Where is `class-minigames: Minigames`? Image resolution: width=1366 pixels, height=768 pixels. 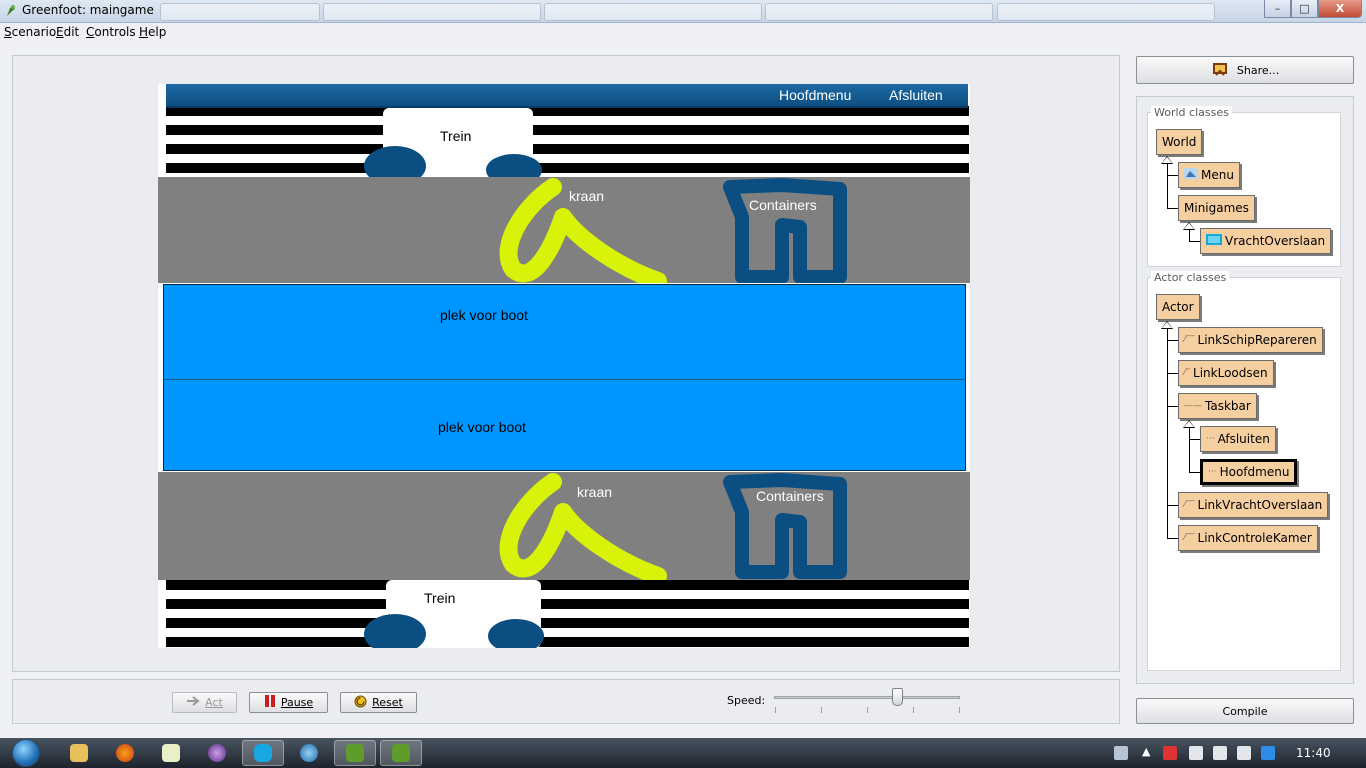
class-minigames: Minigames is located at coordinates (1216, 208).